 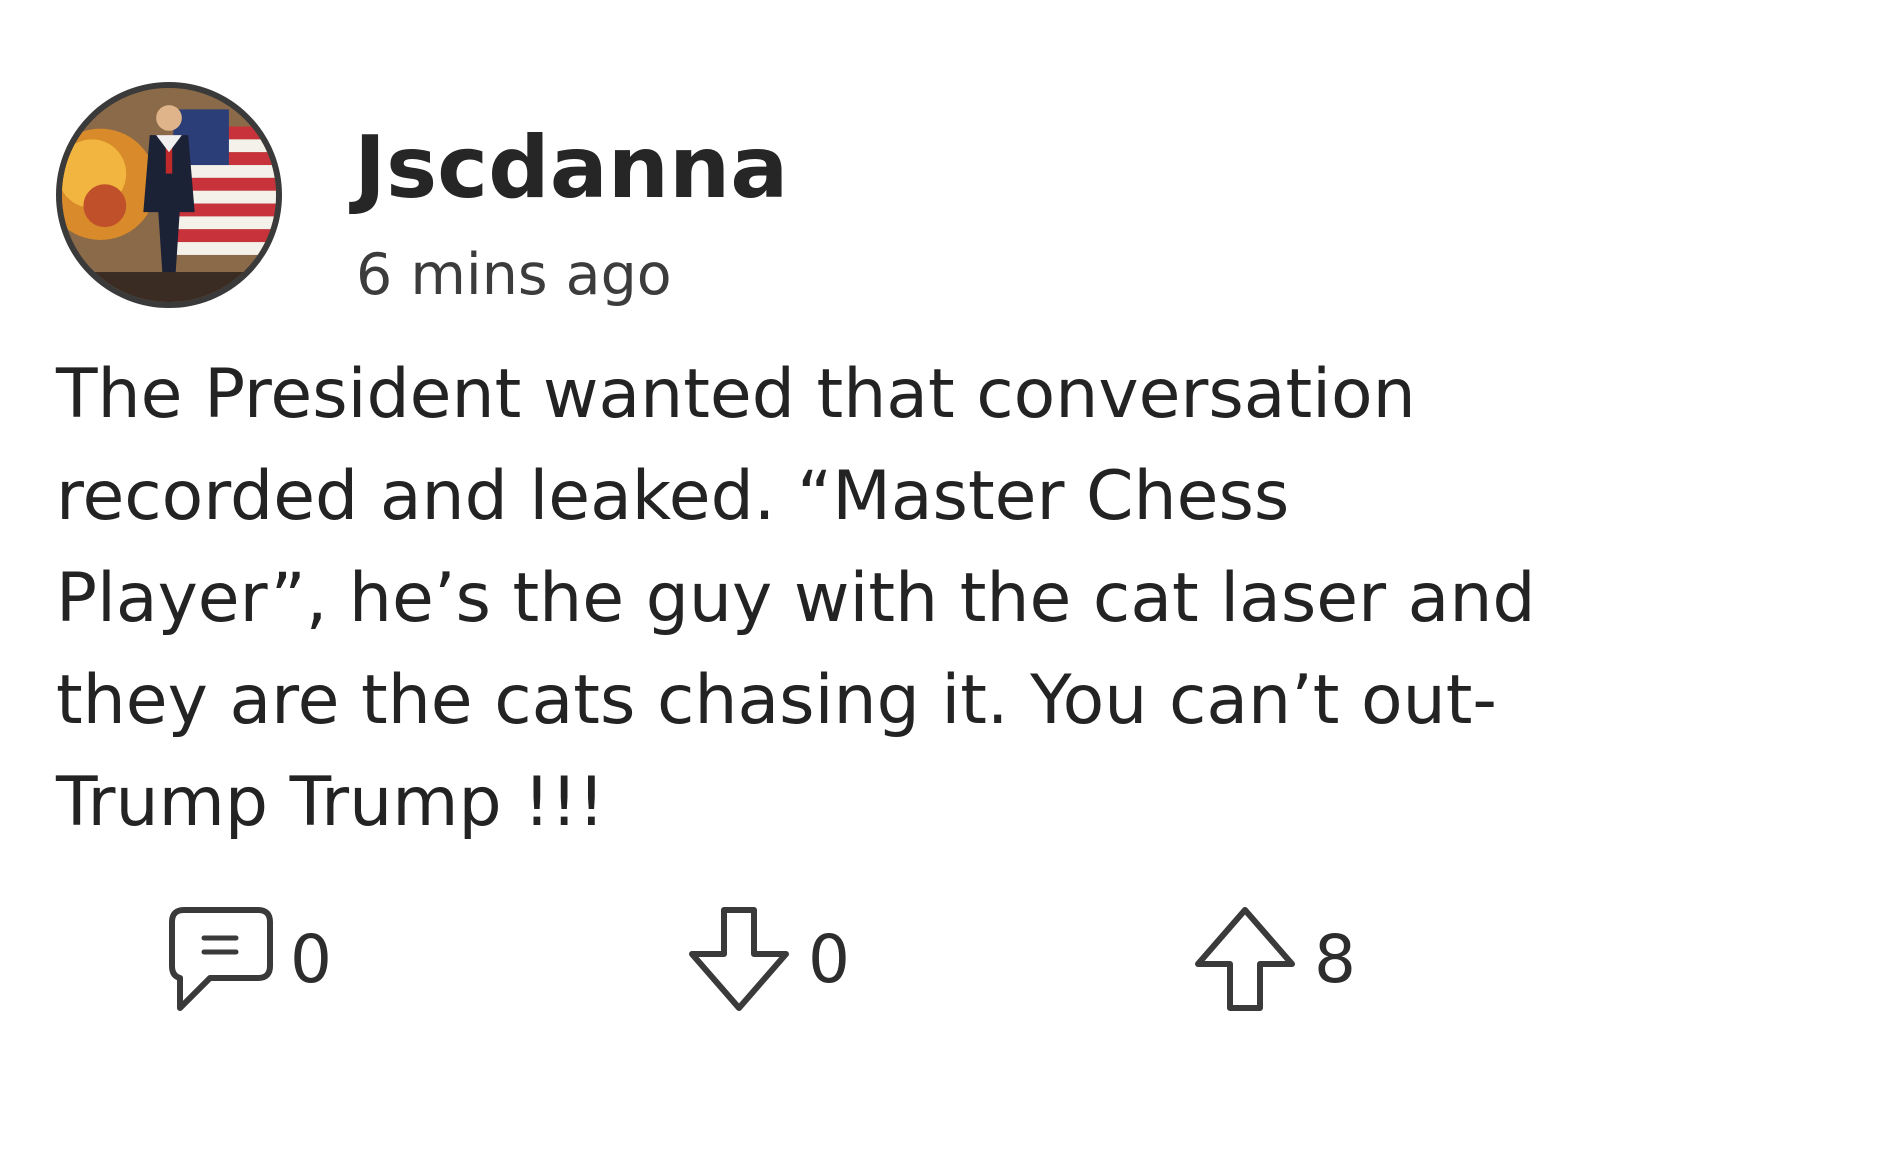 I want to click on arrow-up-icon, so click(x=1245, y=960).